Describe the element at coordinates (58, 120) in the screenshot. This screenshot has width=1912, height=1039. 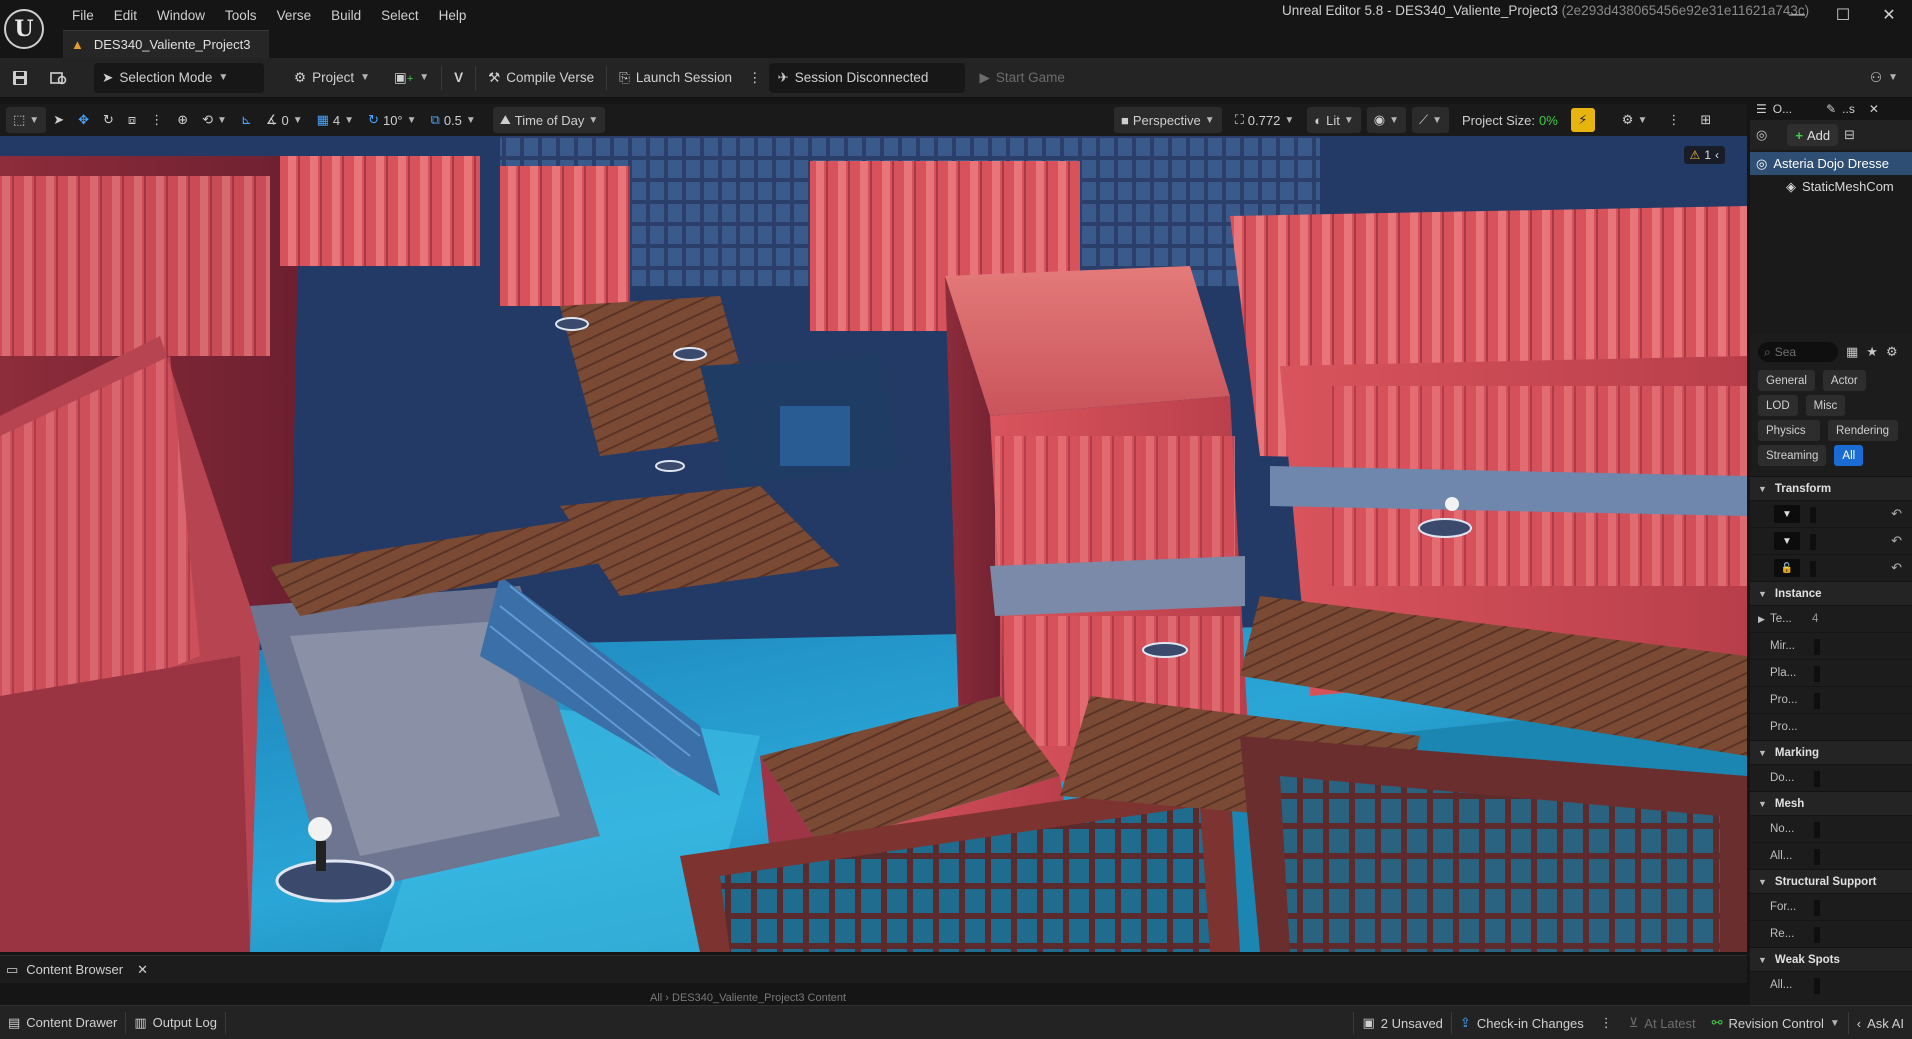
I see `cursor-tool-icon: ➤` at that location.